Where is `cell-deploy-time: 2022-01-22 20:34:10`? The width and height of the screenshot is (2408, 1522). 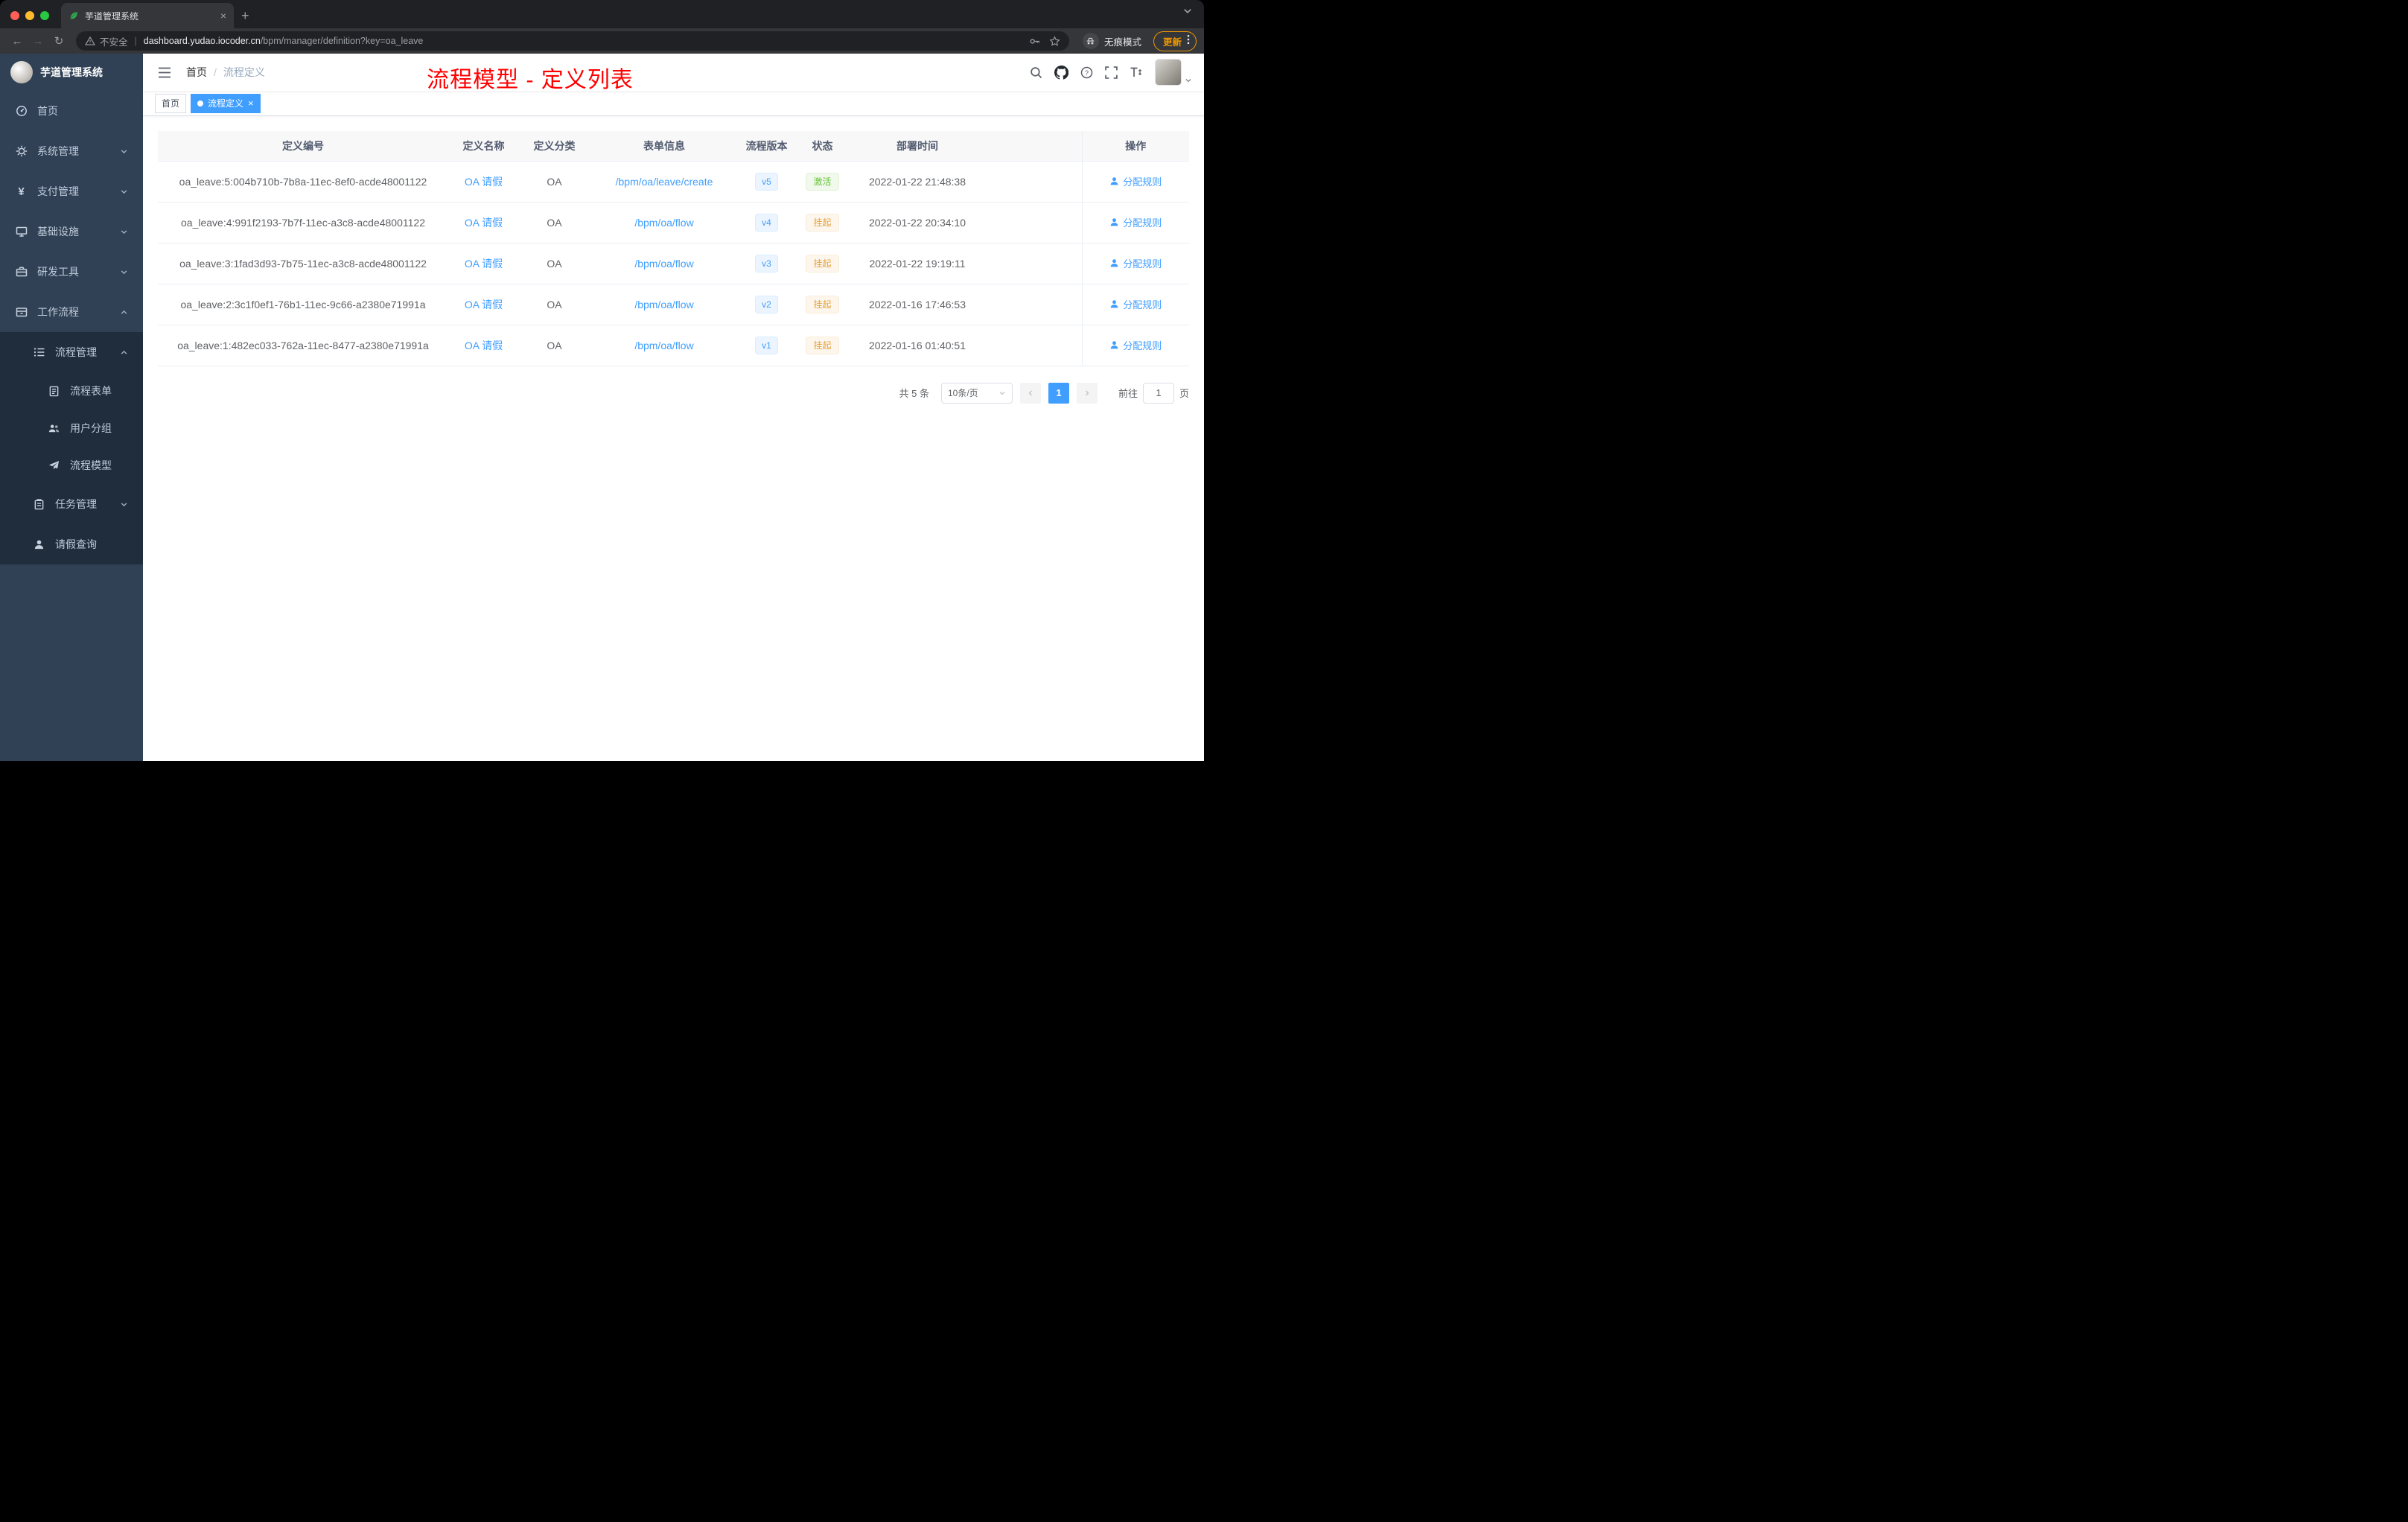 cell-deploy-time: 2022-01-22 20:34:10 is located at coordinates (917, 222).